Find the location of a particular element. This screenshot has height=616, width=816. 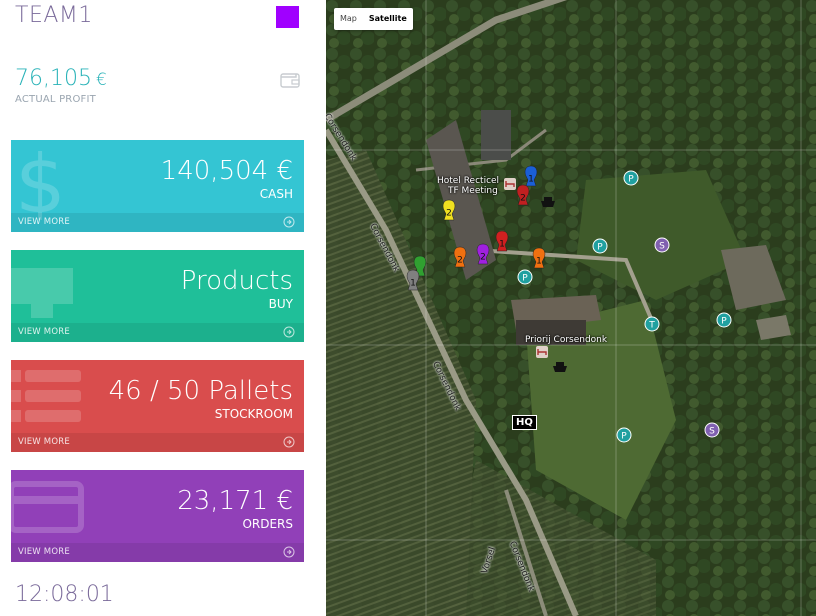

dollar-icon: $ is located at coordinates (40, 180).